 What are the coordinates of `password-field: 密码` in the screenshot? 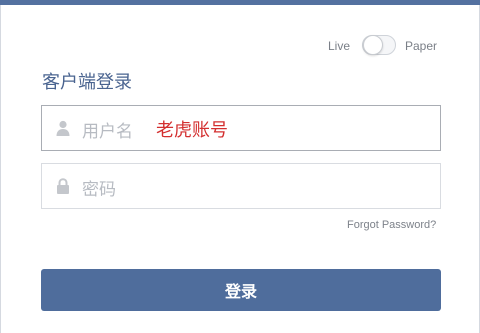 It's located at (241, 186).